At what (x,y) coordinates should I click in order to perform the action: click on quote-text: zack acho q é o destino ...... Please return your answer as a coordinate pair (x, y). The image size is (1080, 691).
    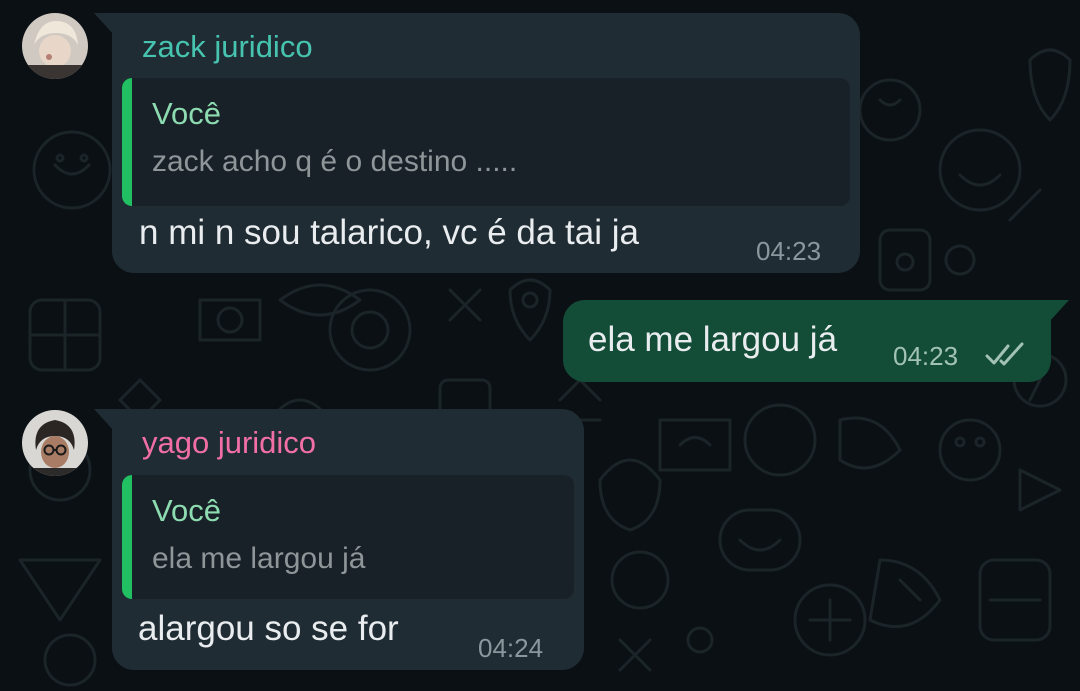
    Looking at the image, I should click on (335, 161).